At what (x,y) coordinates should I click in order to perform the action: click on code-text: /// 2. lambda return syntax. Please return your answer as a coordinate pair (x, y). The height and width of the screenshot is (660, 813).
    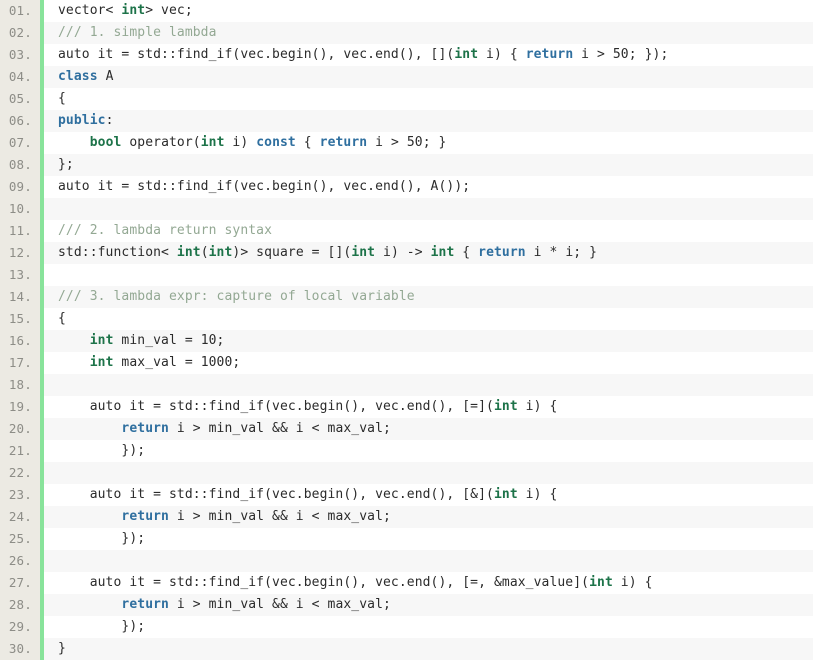
    Looking at the image, I should click on (428, 231).